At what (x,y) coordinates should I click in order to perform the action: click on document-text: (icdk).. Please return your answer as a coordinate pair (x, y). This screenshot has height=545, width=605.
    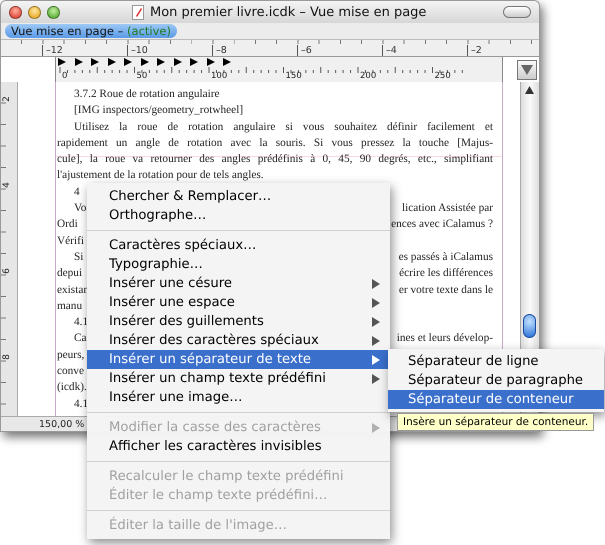
    Looking at the image, I should click on (72, 388).